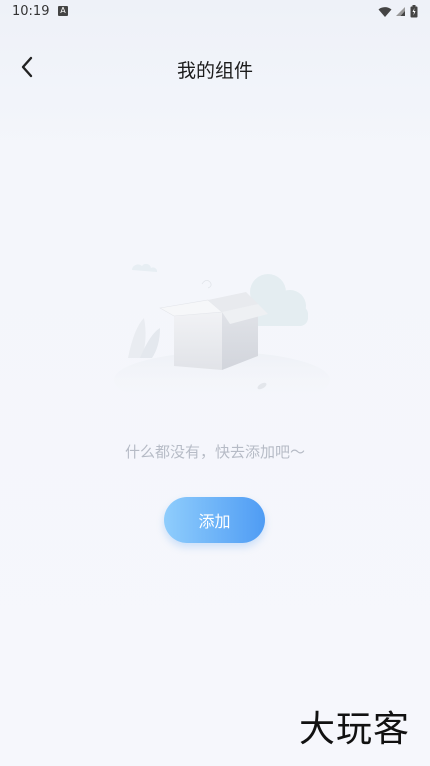  Describe the element at coordinates (215, 12) in the screenshot. I see `status-bar: 10:19 A` at that location.